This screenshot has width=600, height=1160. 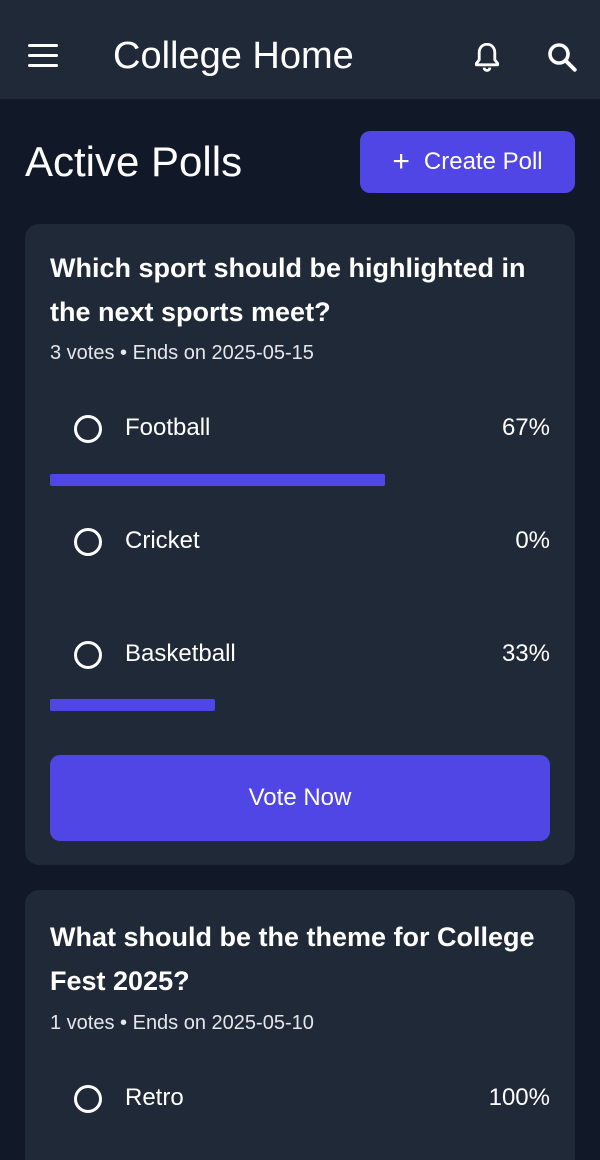 What do you see at coordinates (233, 56) in the screenshot?
I see `app-title: College Home` at bounding box center [233, 56].